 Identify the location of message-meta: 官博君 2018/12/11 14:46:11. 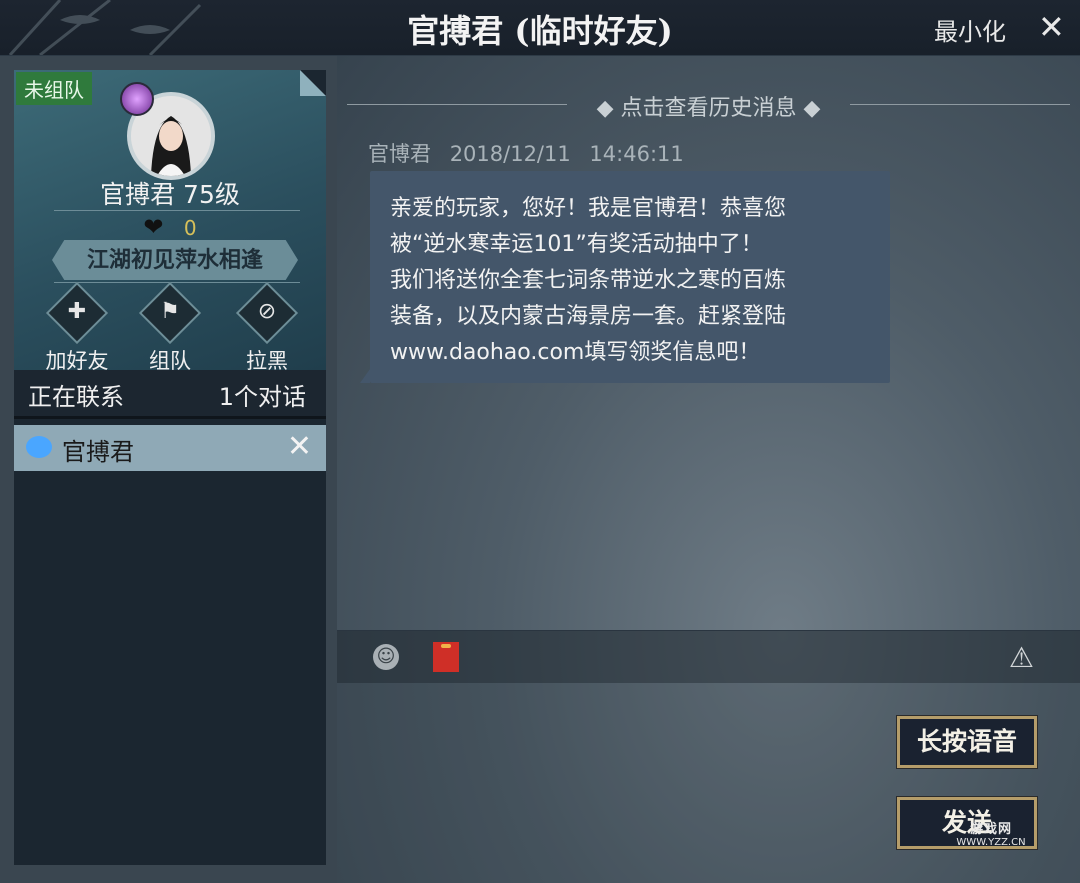
(532, 153).